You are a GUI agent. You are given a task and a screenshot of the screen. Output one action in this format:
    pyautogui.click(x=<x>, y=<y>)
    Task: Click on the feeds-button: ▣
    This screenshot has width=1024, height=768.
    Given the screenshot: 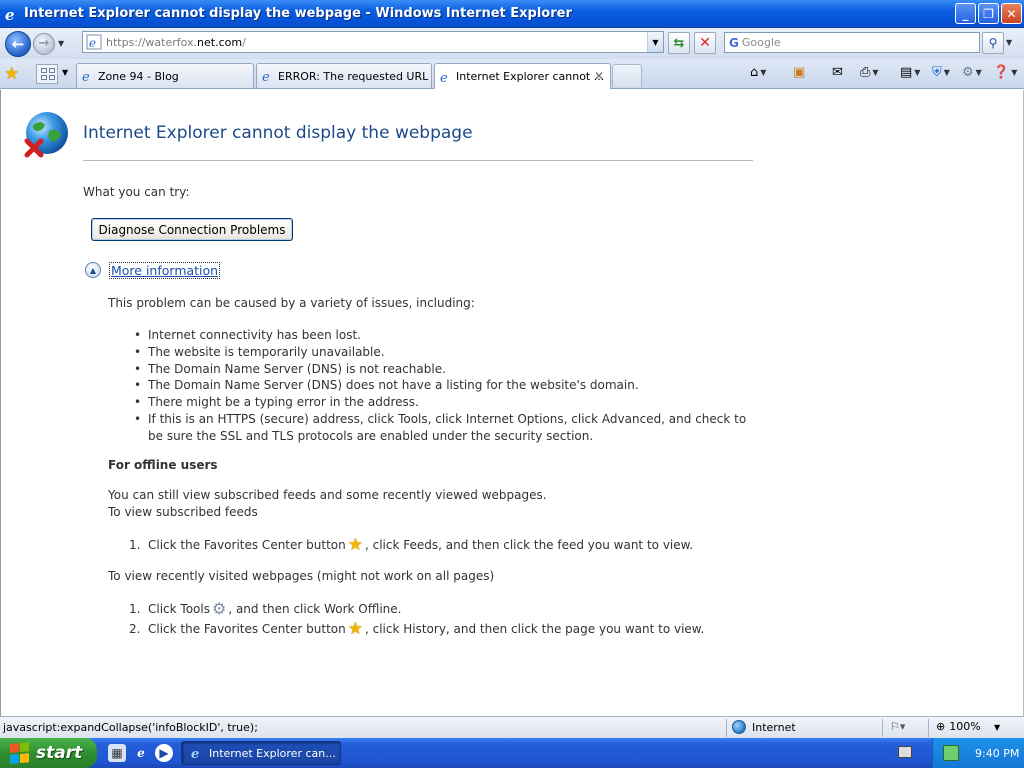 What is the action you would take?
    pyautogui.click(x=799, y=72)
    